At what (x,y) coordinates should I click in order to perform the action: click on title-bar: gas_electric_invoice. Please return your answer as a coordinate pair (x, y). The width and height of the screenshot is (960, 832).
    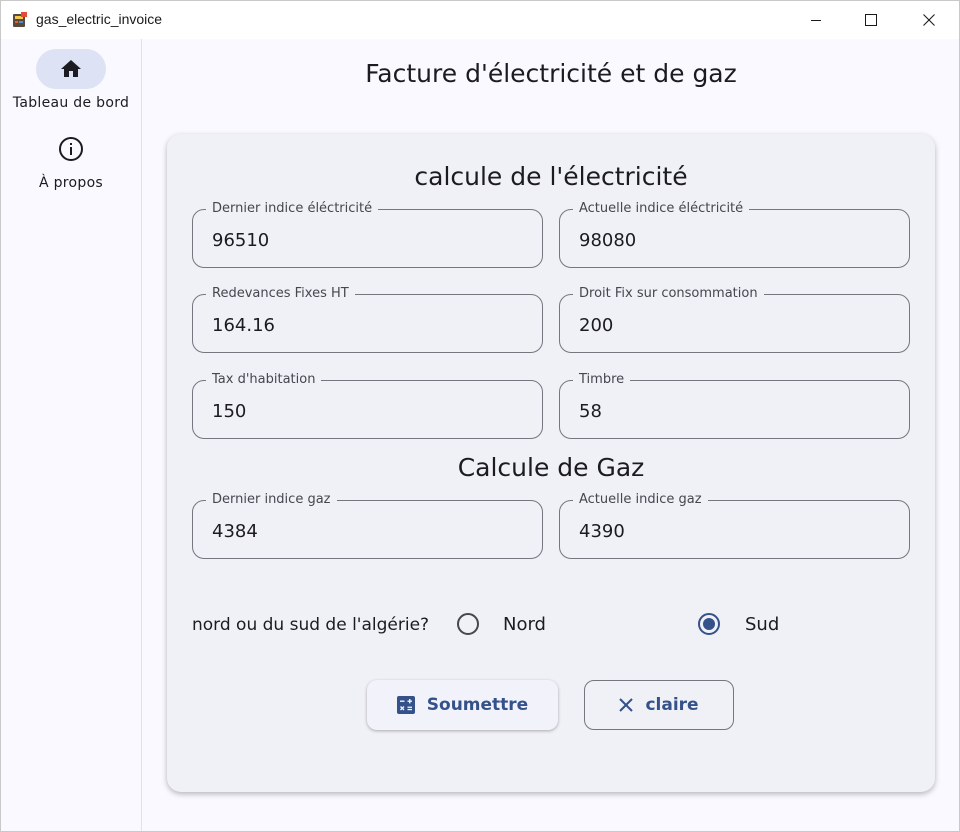
    Looking at the image, I should click on (480, 20).